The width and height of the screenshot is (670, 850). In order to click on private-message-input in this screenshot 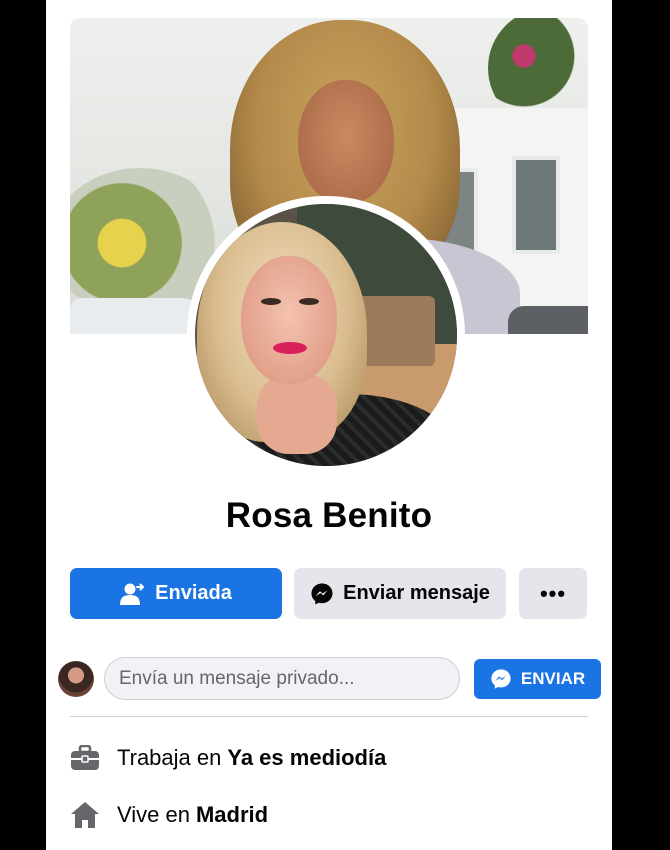, I will do `click(282, 678)`.